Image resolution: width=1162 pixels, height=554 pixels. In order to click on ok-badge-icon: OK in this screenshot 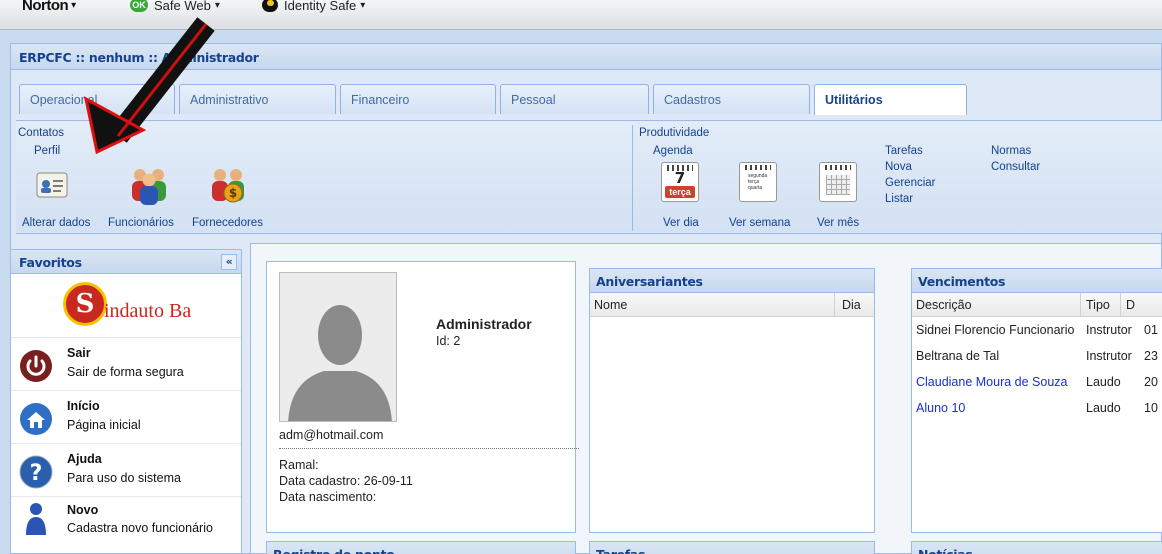, I will do `click(139, 6)`.